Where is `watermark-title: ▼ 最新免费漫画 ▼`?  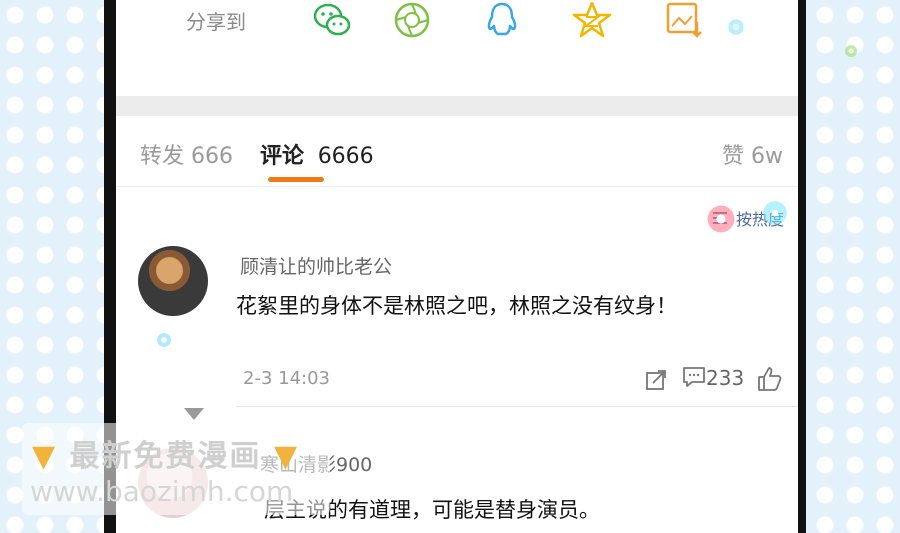 watermark-title: ▼ 最新免费漫画 ▼ is located at coordinates (165, 453).